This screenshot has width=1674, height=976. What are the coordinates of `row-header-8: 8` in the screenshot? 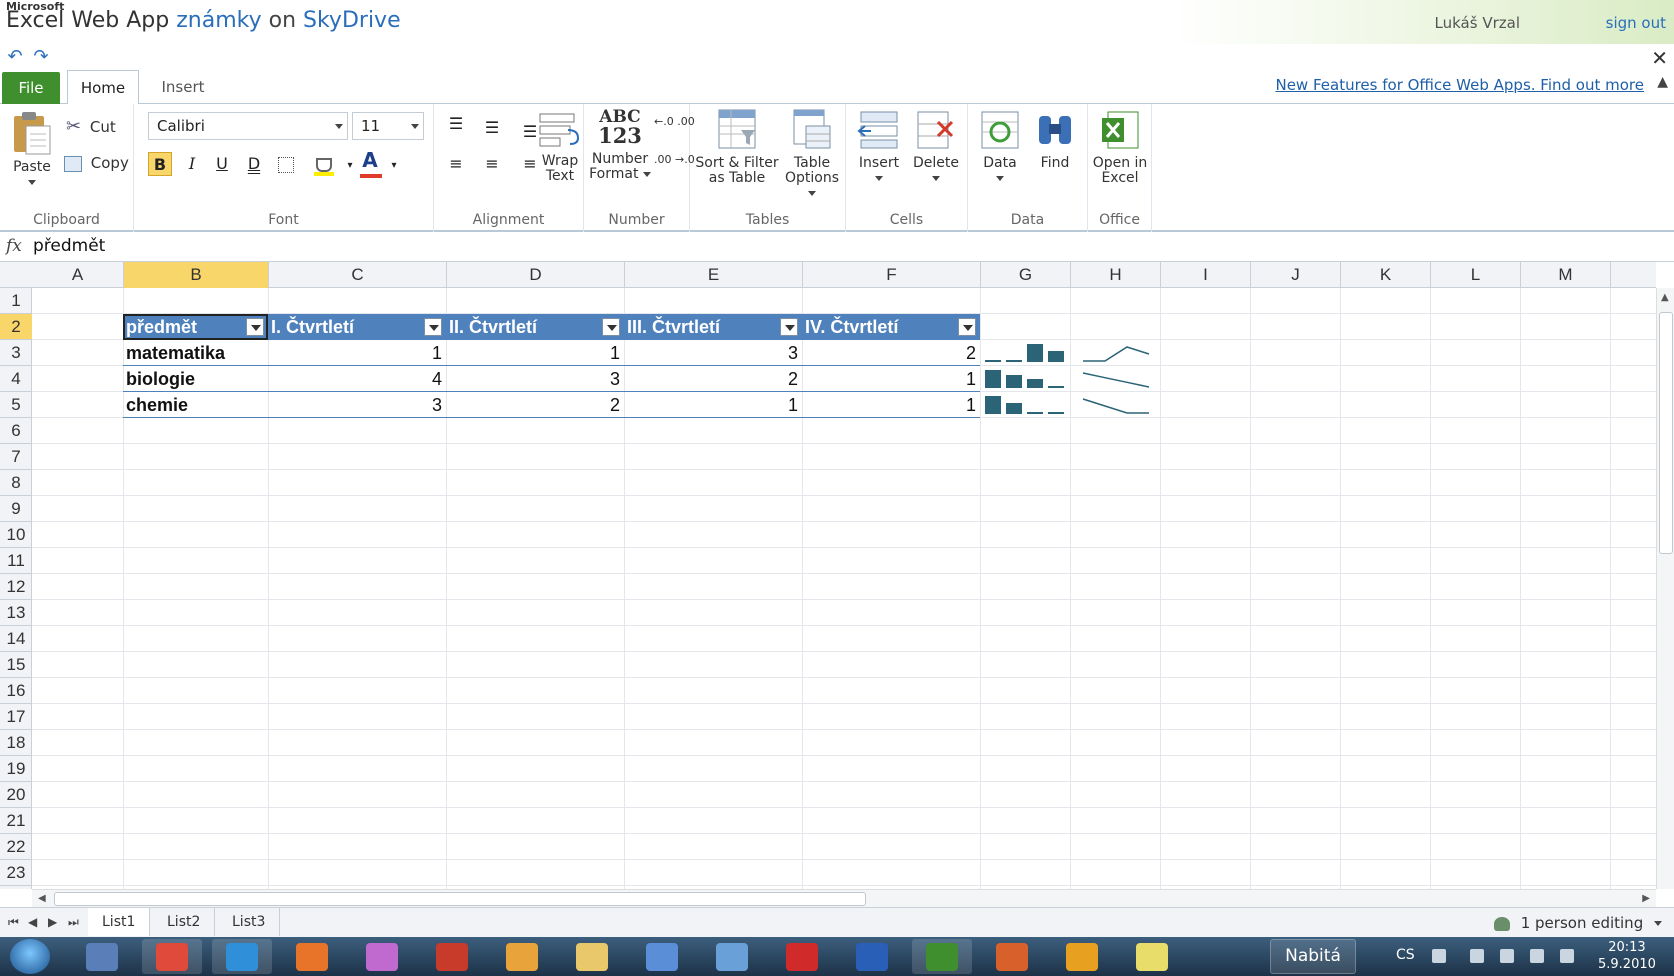 It's located at (16, 483).